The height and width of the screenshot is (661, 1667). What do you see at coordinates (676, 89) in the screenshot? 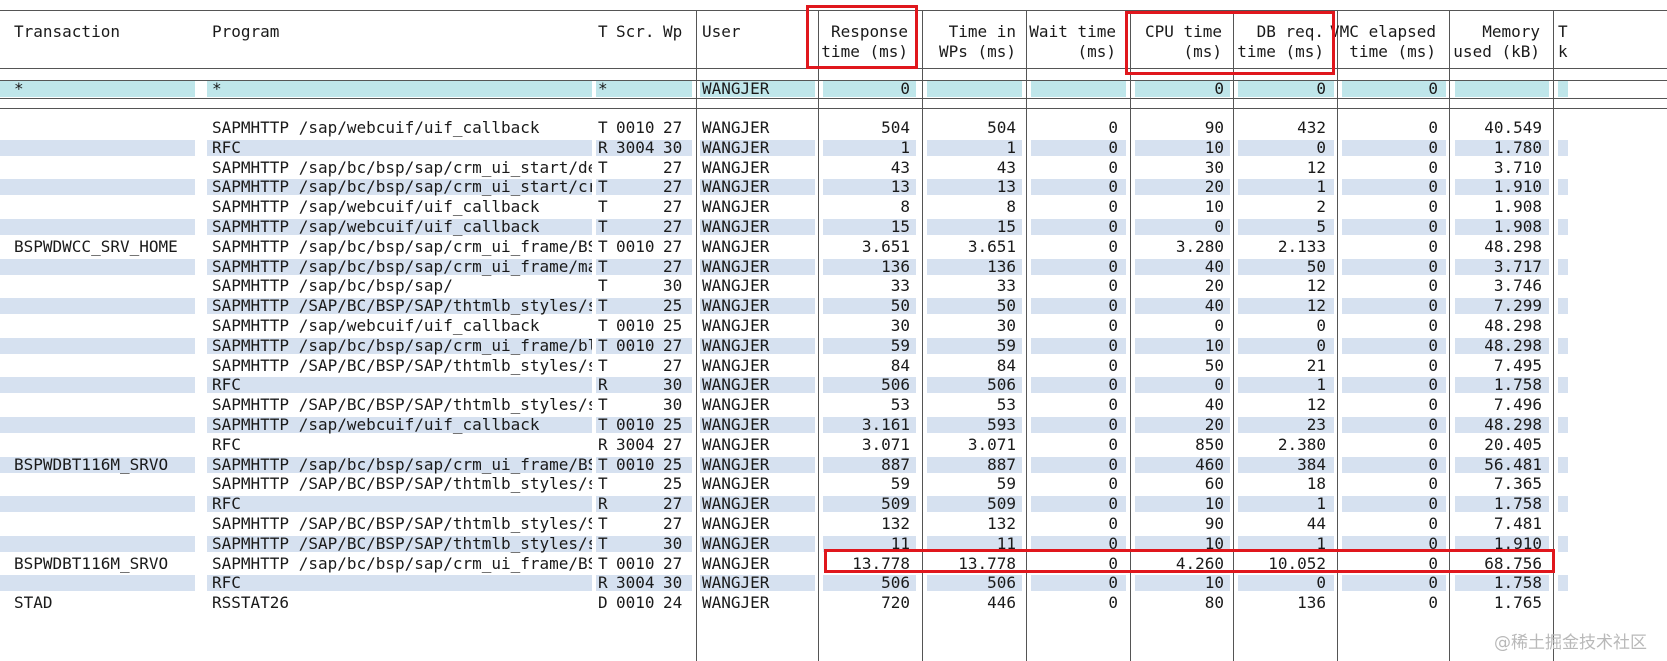
I see `filter-wp` at bounding box center [676, 89].